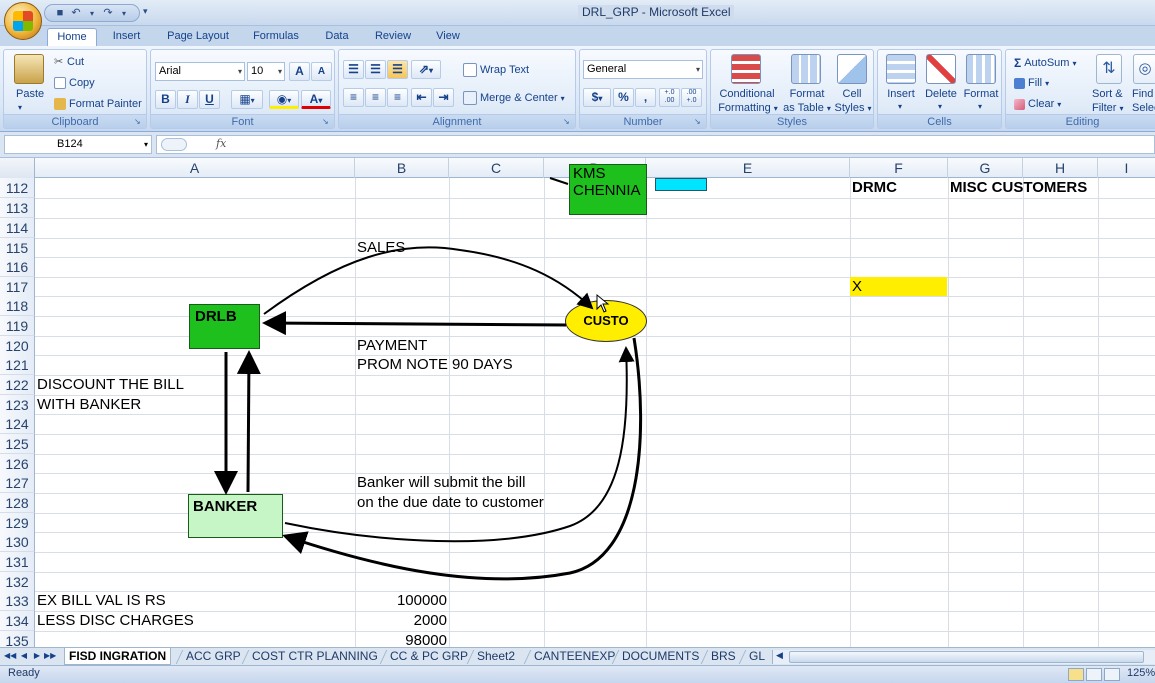  I want to click on sheet-tab-brs: BRS, so click(723, 656).